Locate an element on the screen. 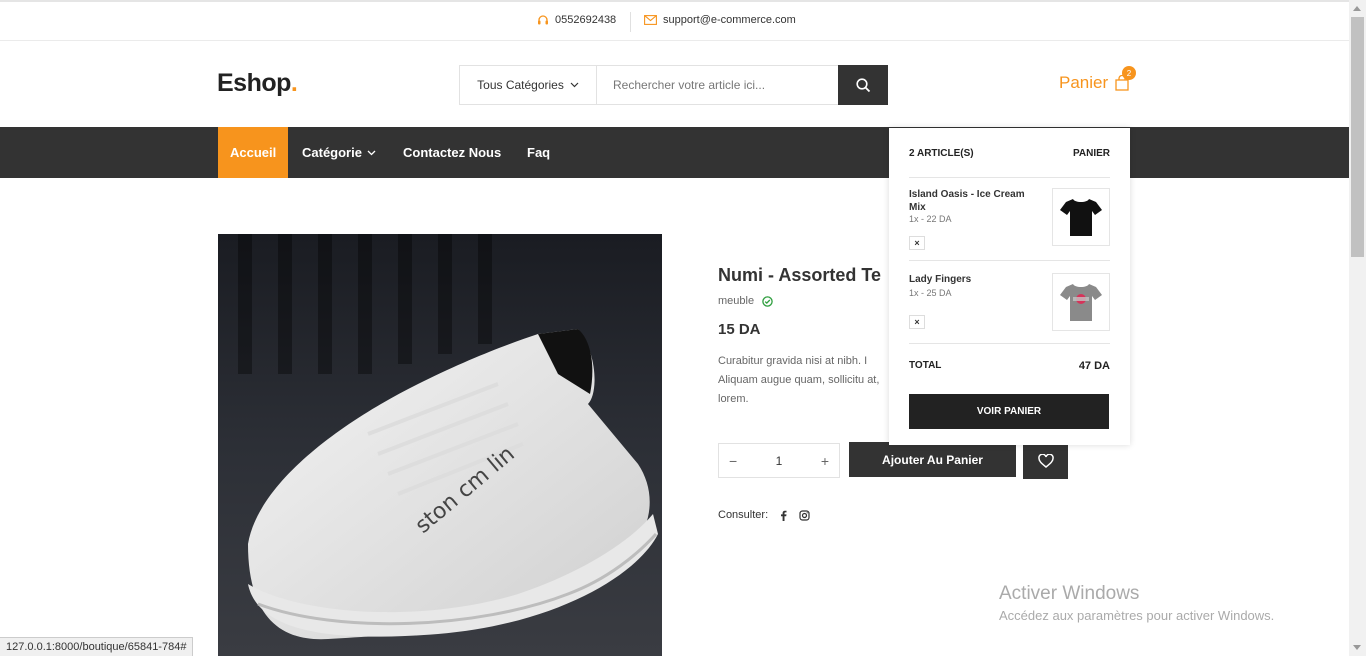  share-row: Consulter: is located at coordinates (764, 515).